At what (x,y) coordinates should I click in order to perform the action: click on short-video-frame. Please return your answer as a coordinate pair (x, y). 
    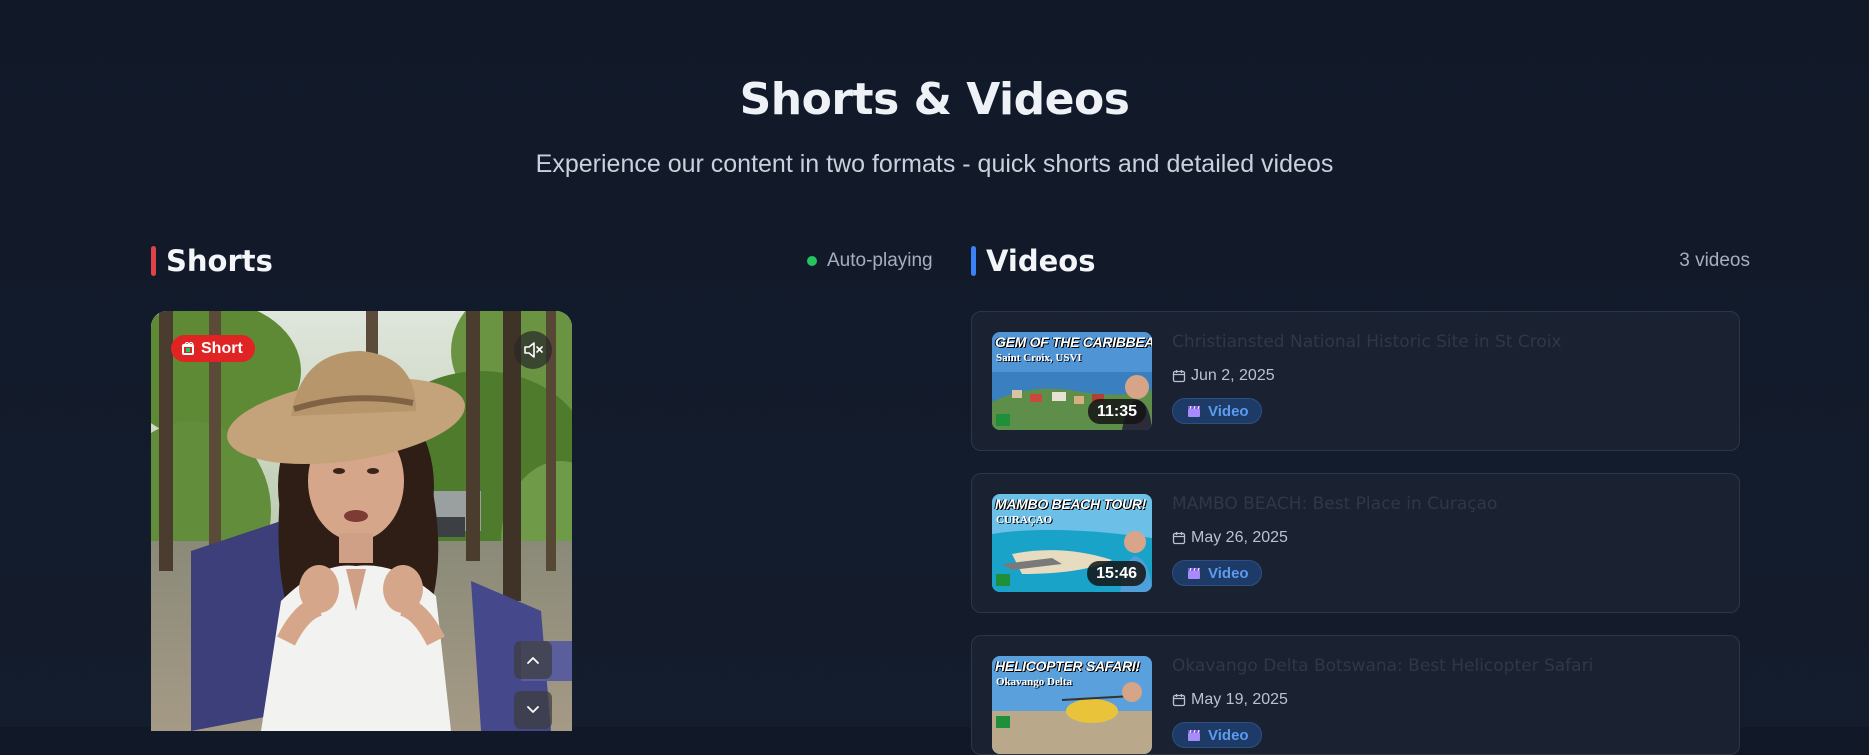
    Looking at the image, I should click on (361, 521).